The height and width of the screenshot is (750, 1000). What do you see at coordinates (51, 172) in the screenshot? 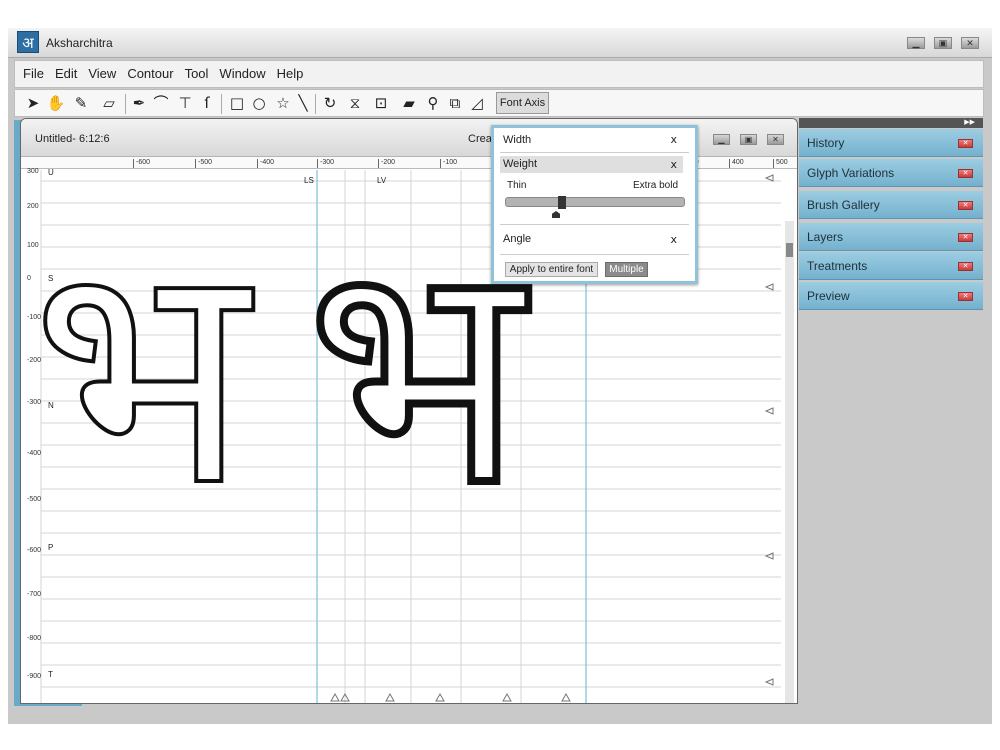
I see `zone-label: U` at bounding box center [51, 172].